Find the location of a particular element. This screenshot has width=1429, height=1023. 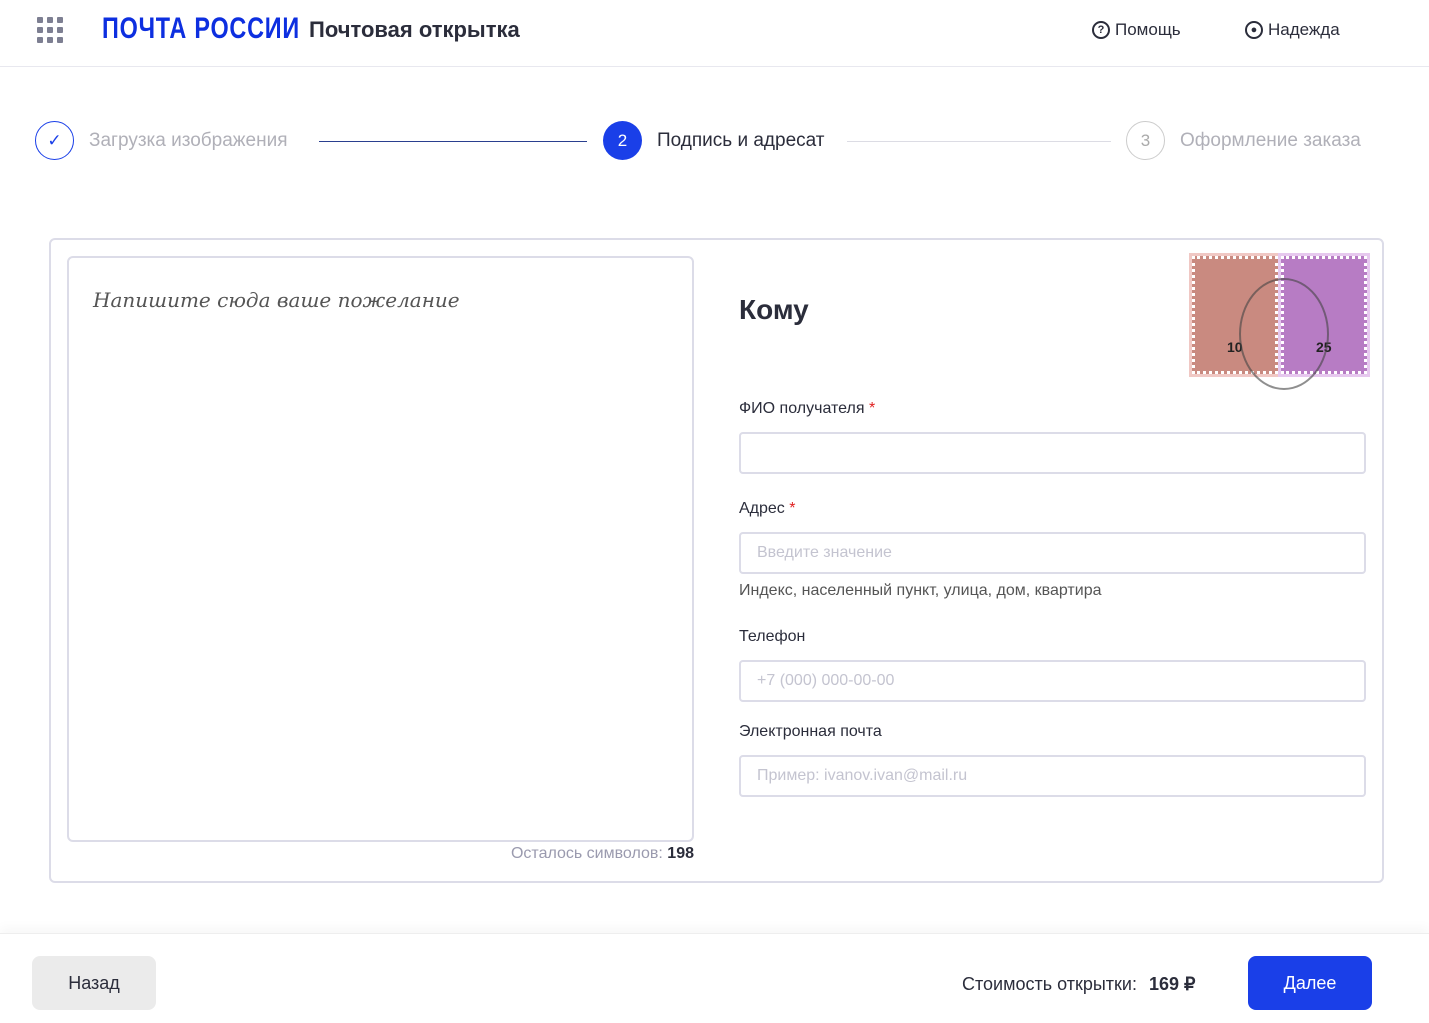

message-placeholder: Напишите сюда ваше пожелание is located at coordinates (276, 300).